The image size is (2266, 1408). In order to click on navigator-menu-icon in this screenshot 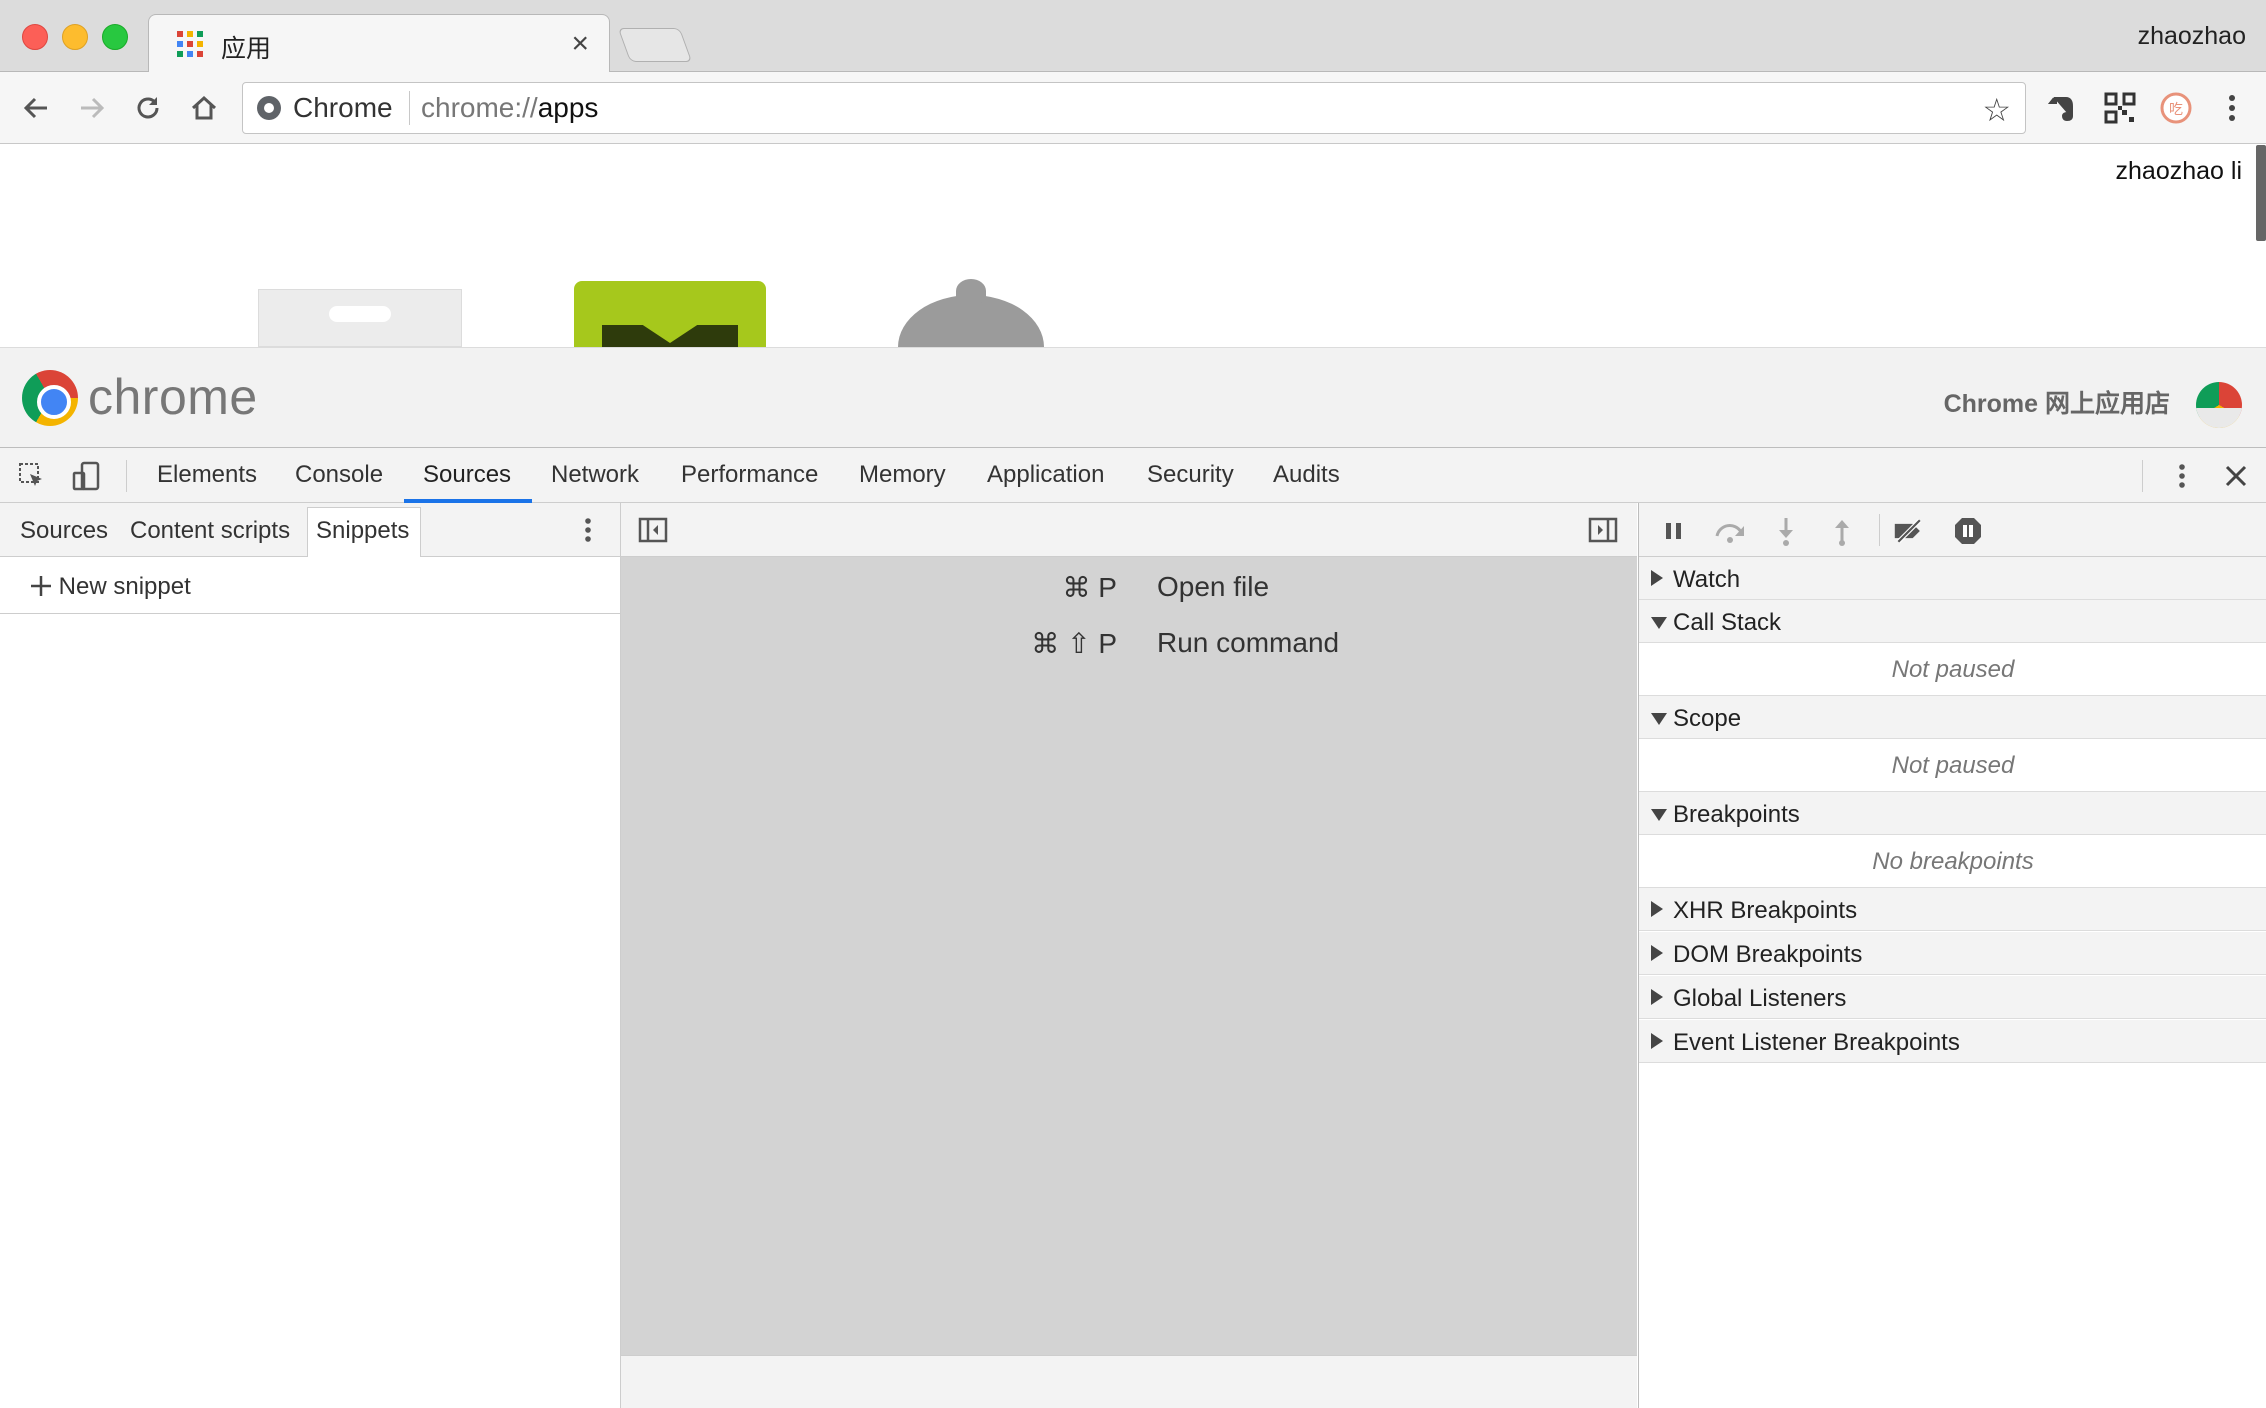, I will do `click(588, 530)`.